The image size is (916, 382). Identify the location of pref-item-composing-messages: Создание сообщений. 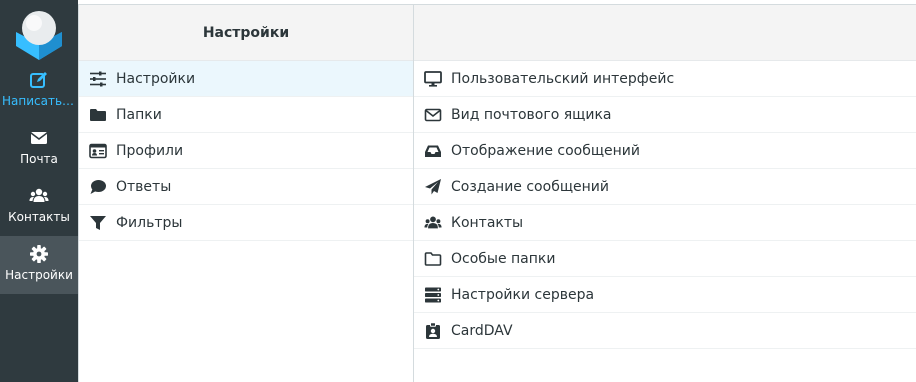
(665, 187).